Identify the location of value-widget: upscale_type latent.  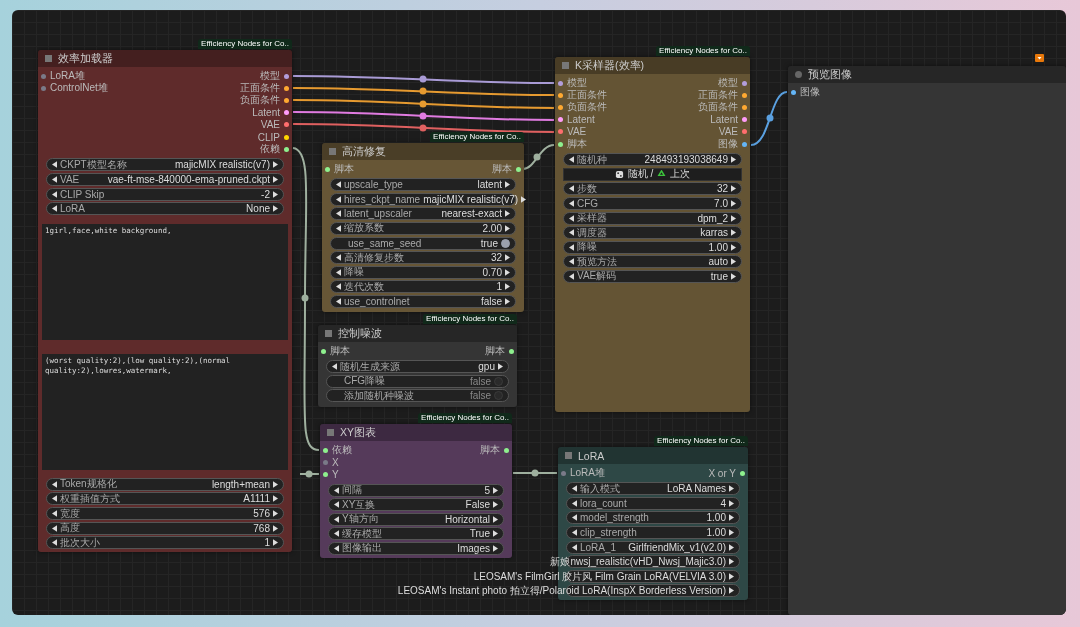
(423, 185).